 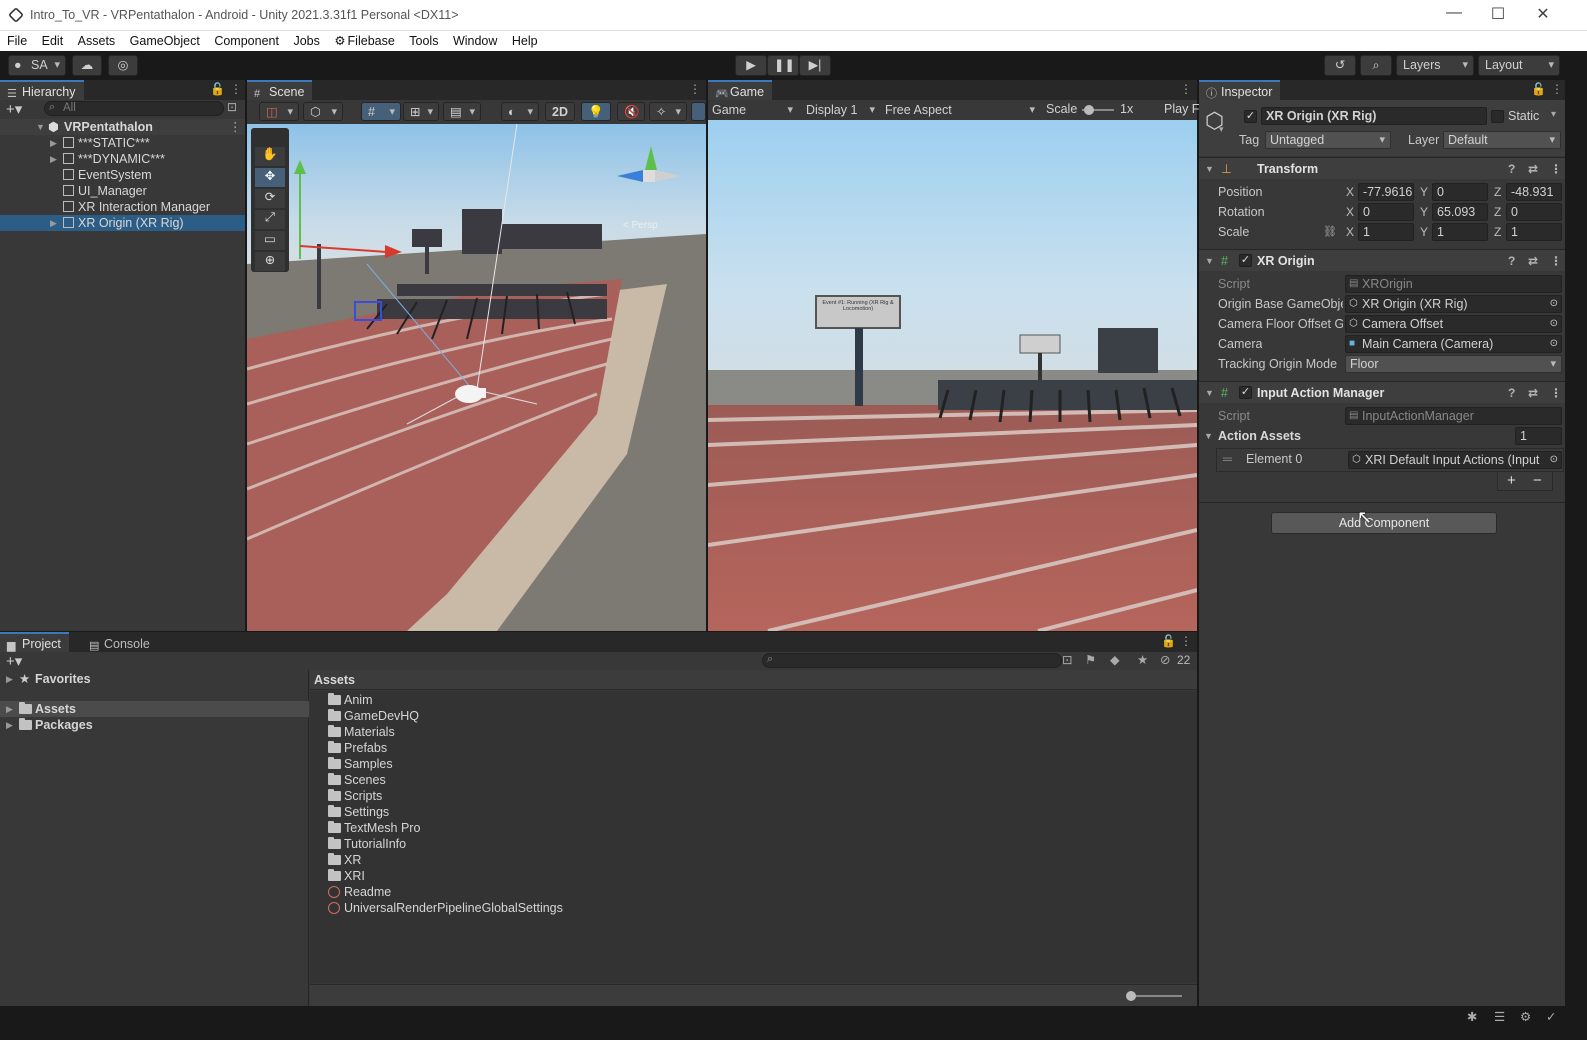 I want to click on search-filter-icon: ⊡, so click(x=232, y=107).